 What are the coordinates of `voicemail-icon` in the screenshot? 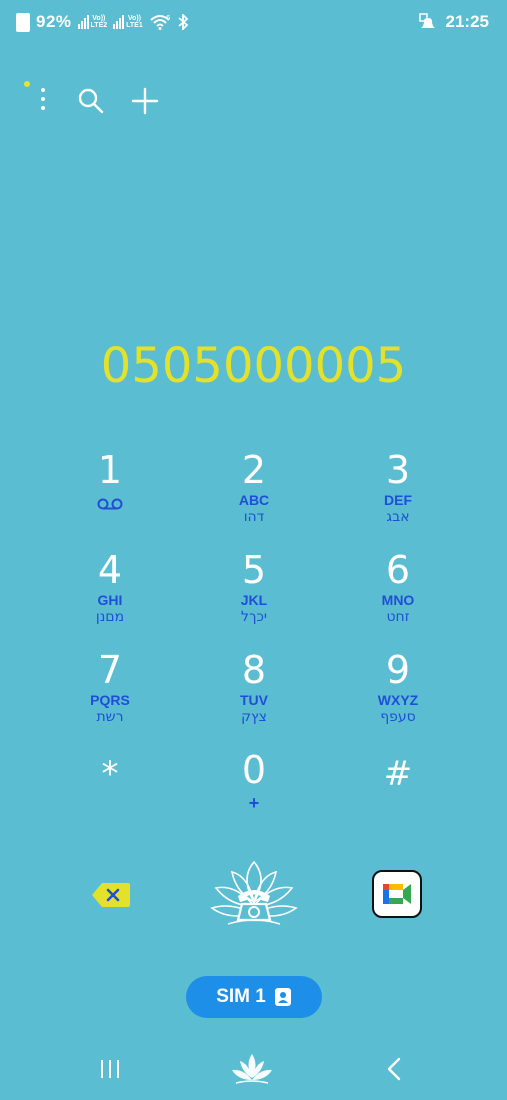 It's located at (110, 504).